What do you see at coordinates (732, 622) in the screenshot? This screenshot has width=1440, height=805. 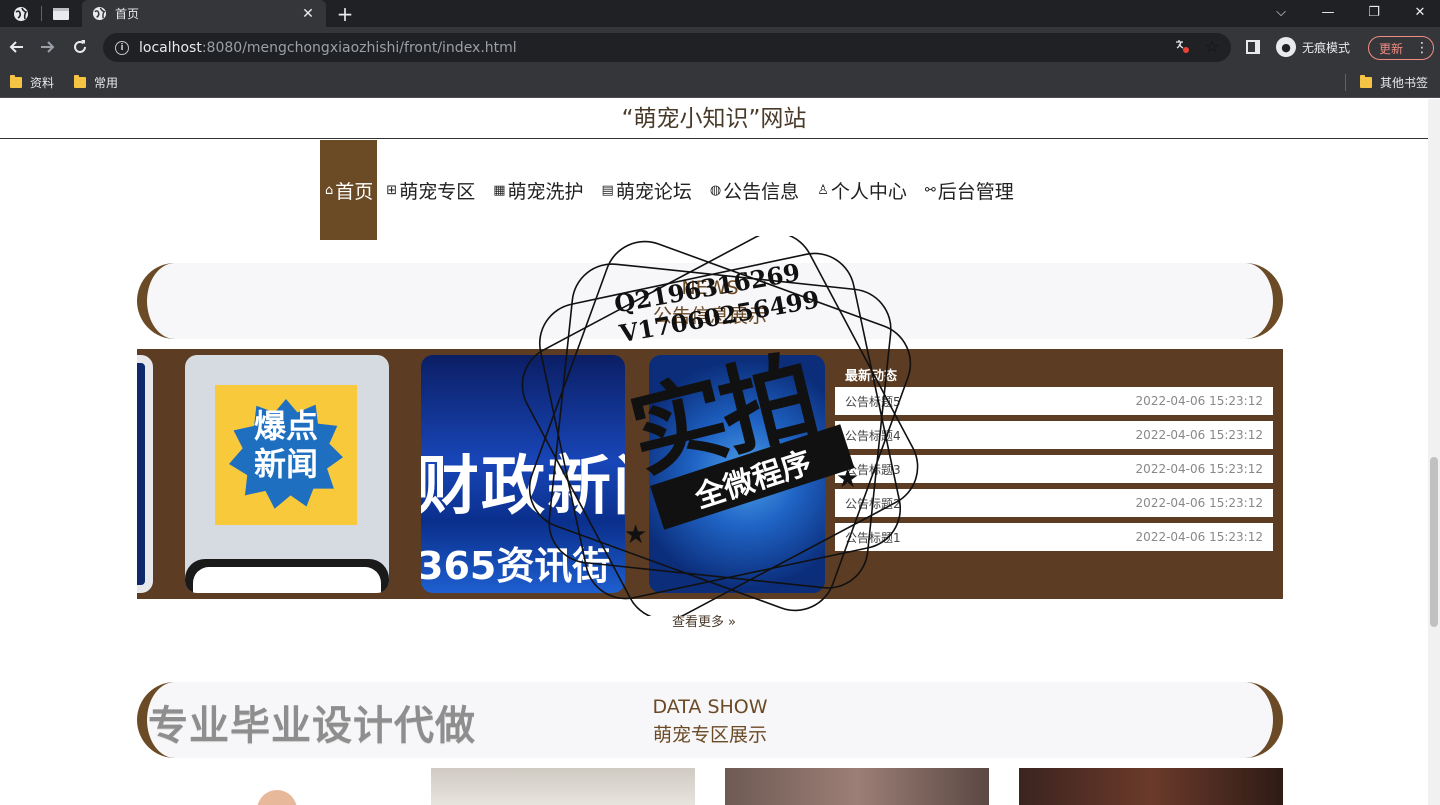 I see `double-chevron-right-icon: »` at bounding box center [732, 622].